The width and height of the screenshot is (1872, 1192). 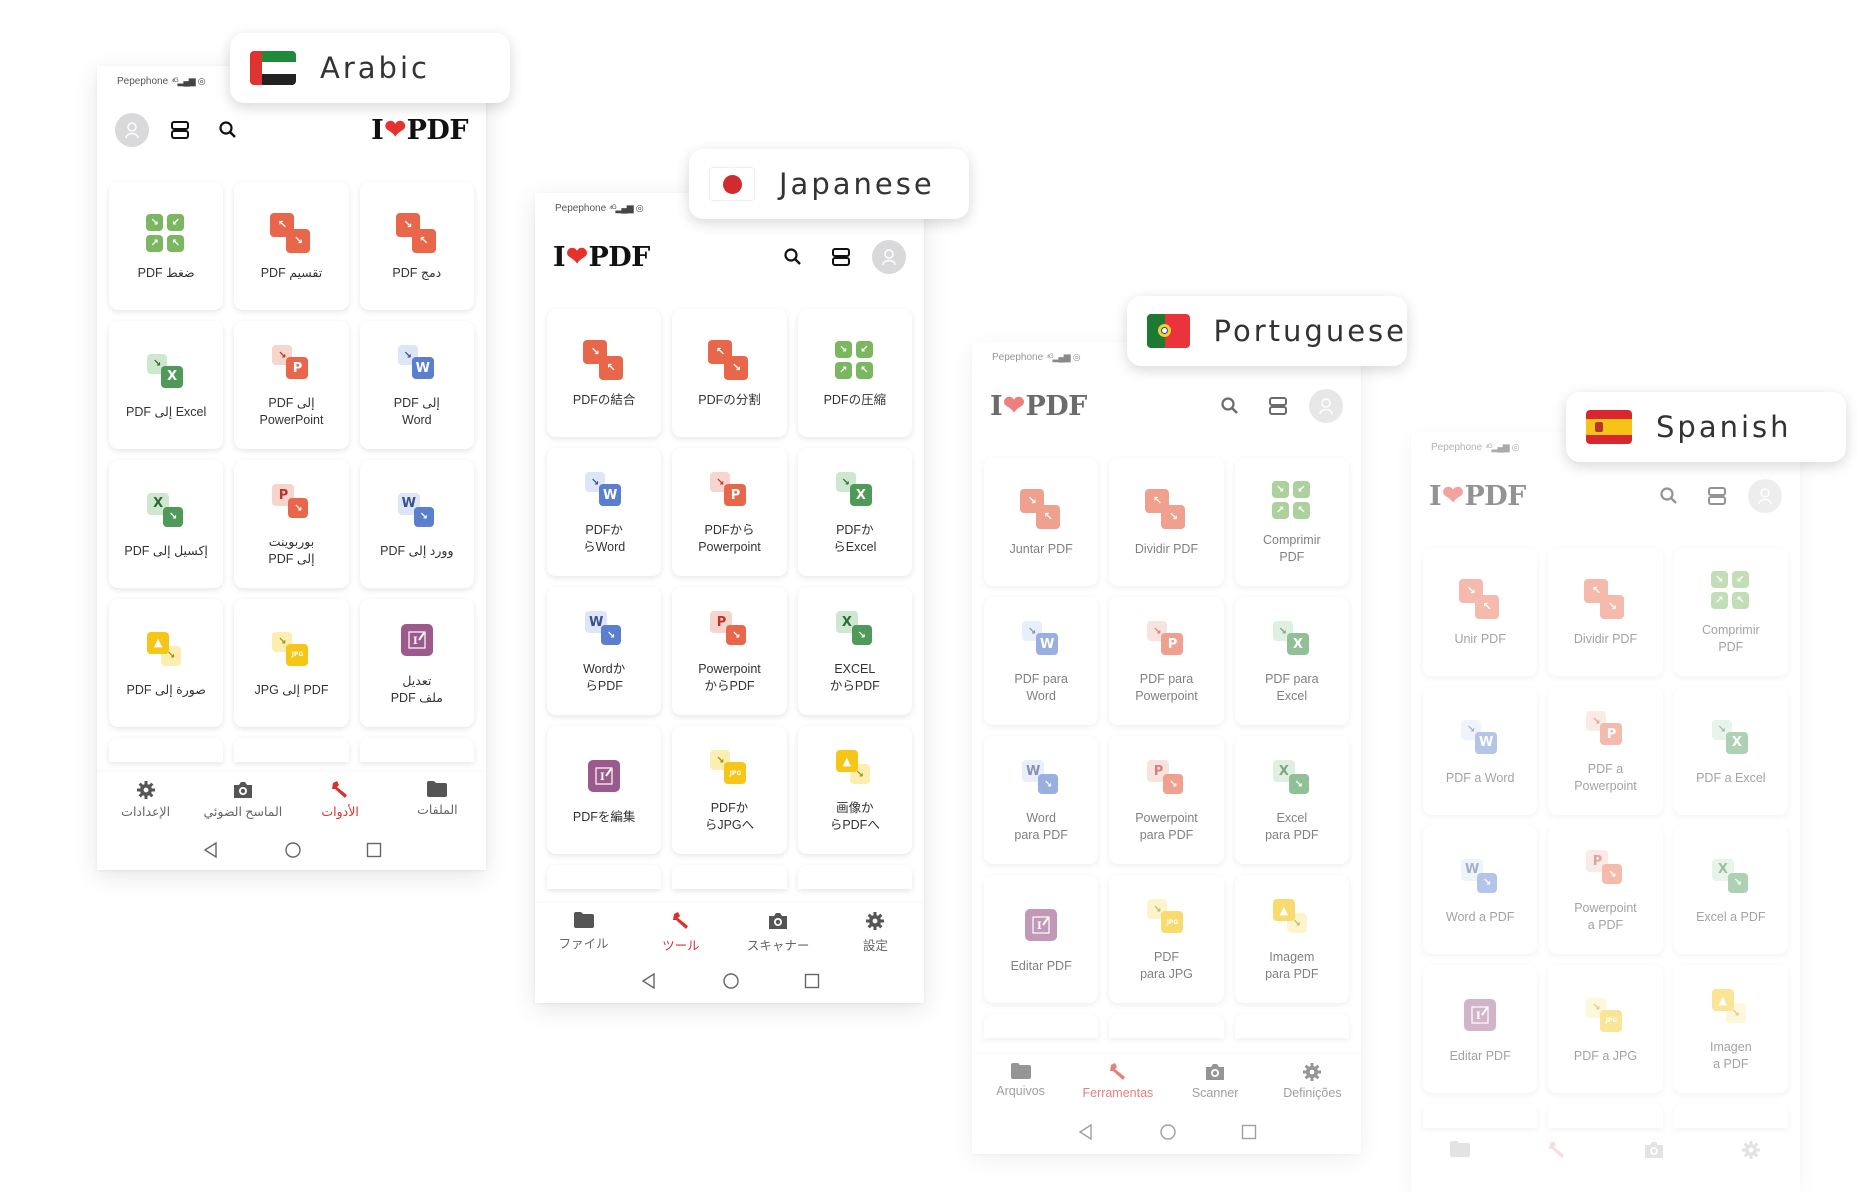 What do you see at coordinates (778, 932) in the screenshot?
I see `nav-item-scanner: スキャナー` at bounding box center [778, 932].